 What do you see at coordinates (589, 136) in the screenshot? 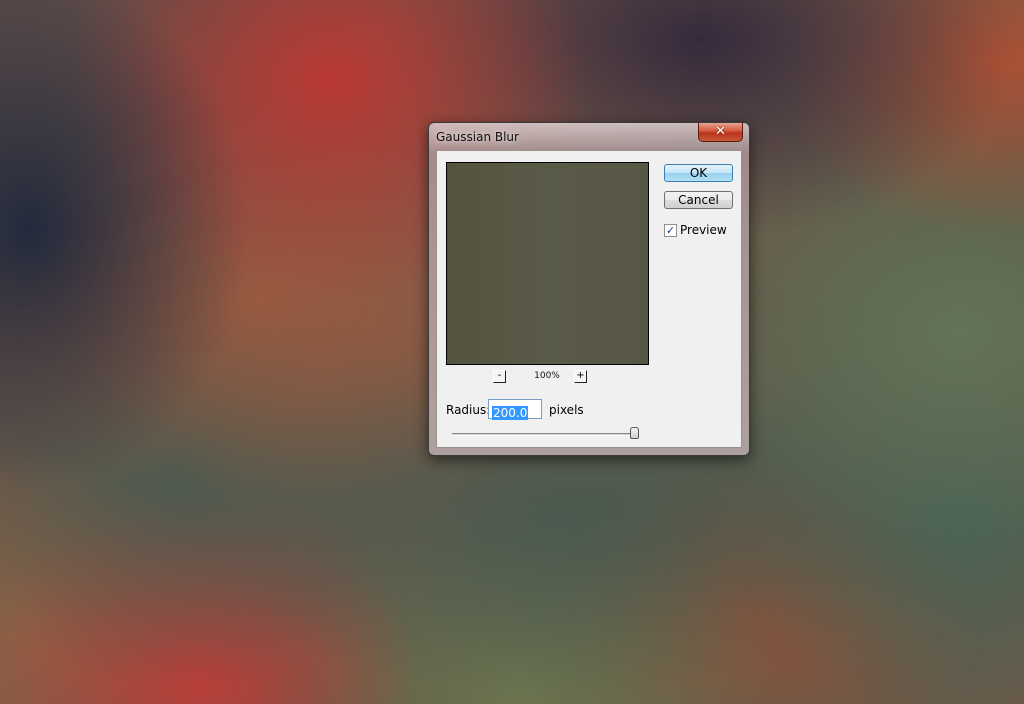
I see `dialog-titlebar: Gaussian Blur ✕` at bounding box center [589, 136].